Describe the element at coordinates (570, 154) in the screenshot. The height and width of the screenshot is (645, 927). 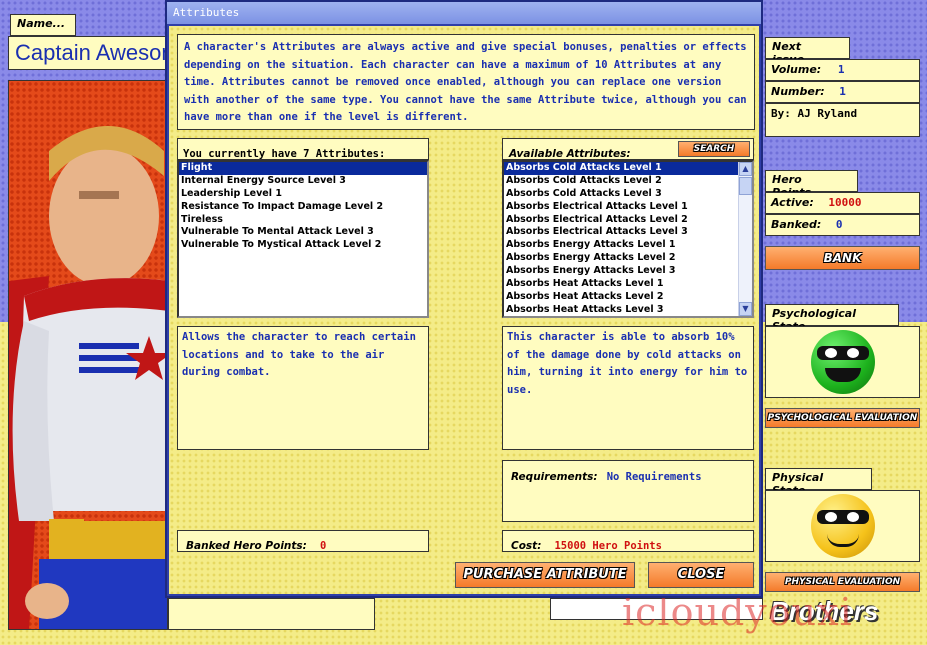
I see `available-attributes-label: Available Attributes:` at that location.